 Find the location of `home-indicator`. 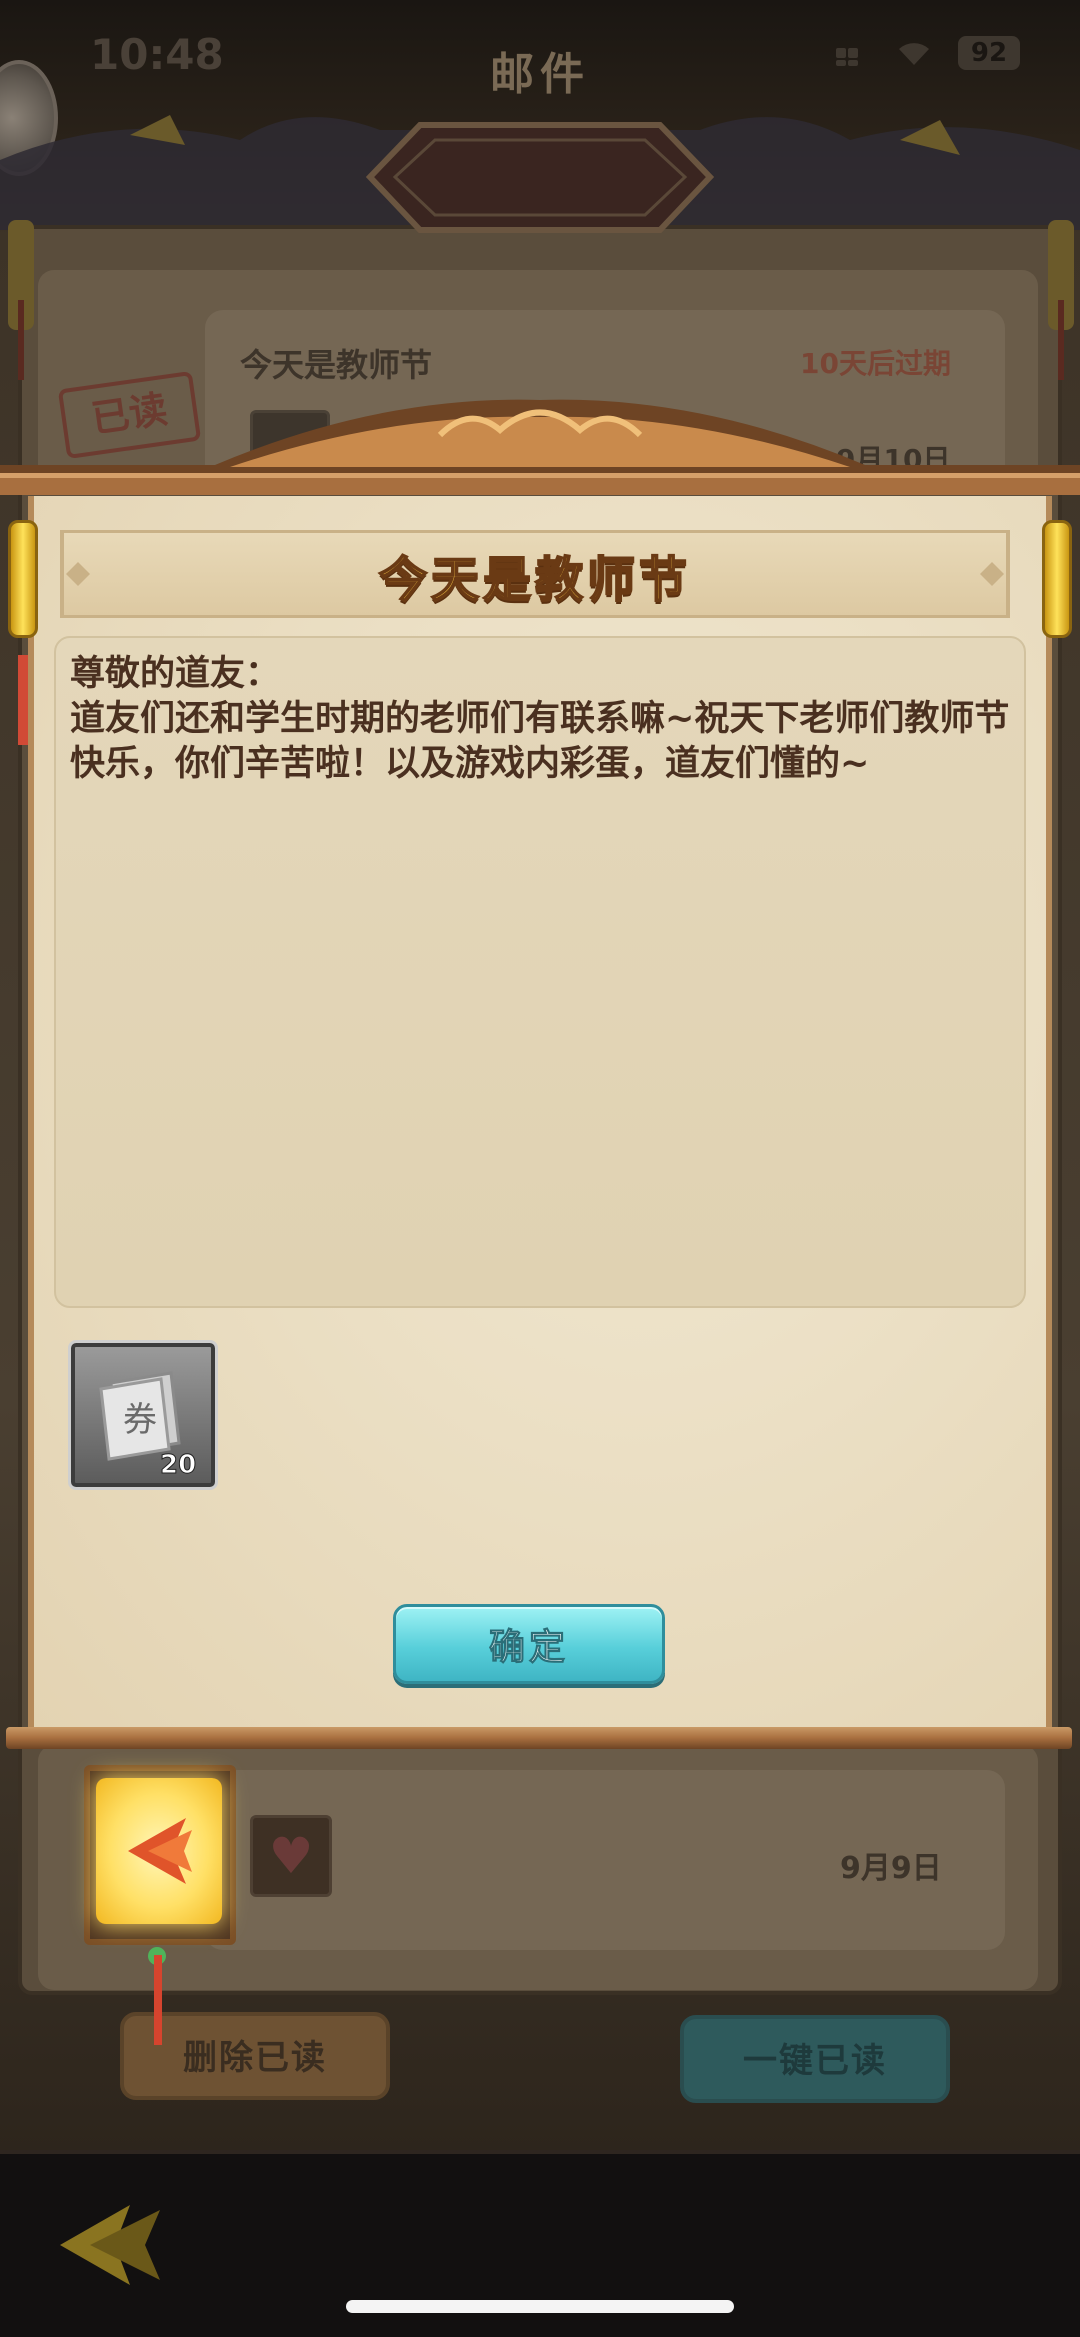

home-indicator is located at coordinates (540, 2306).